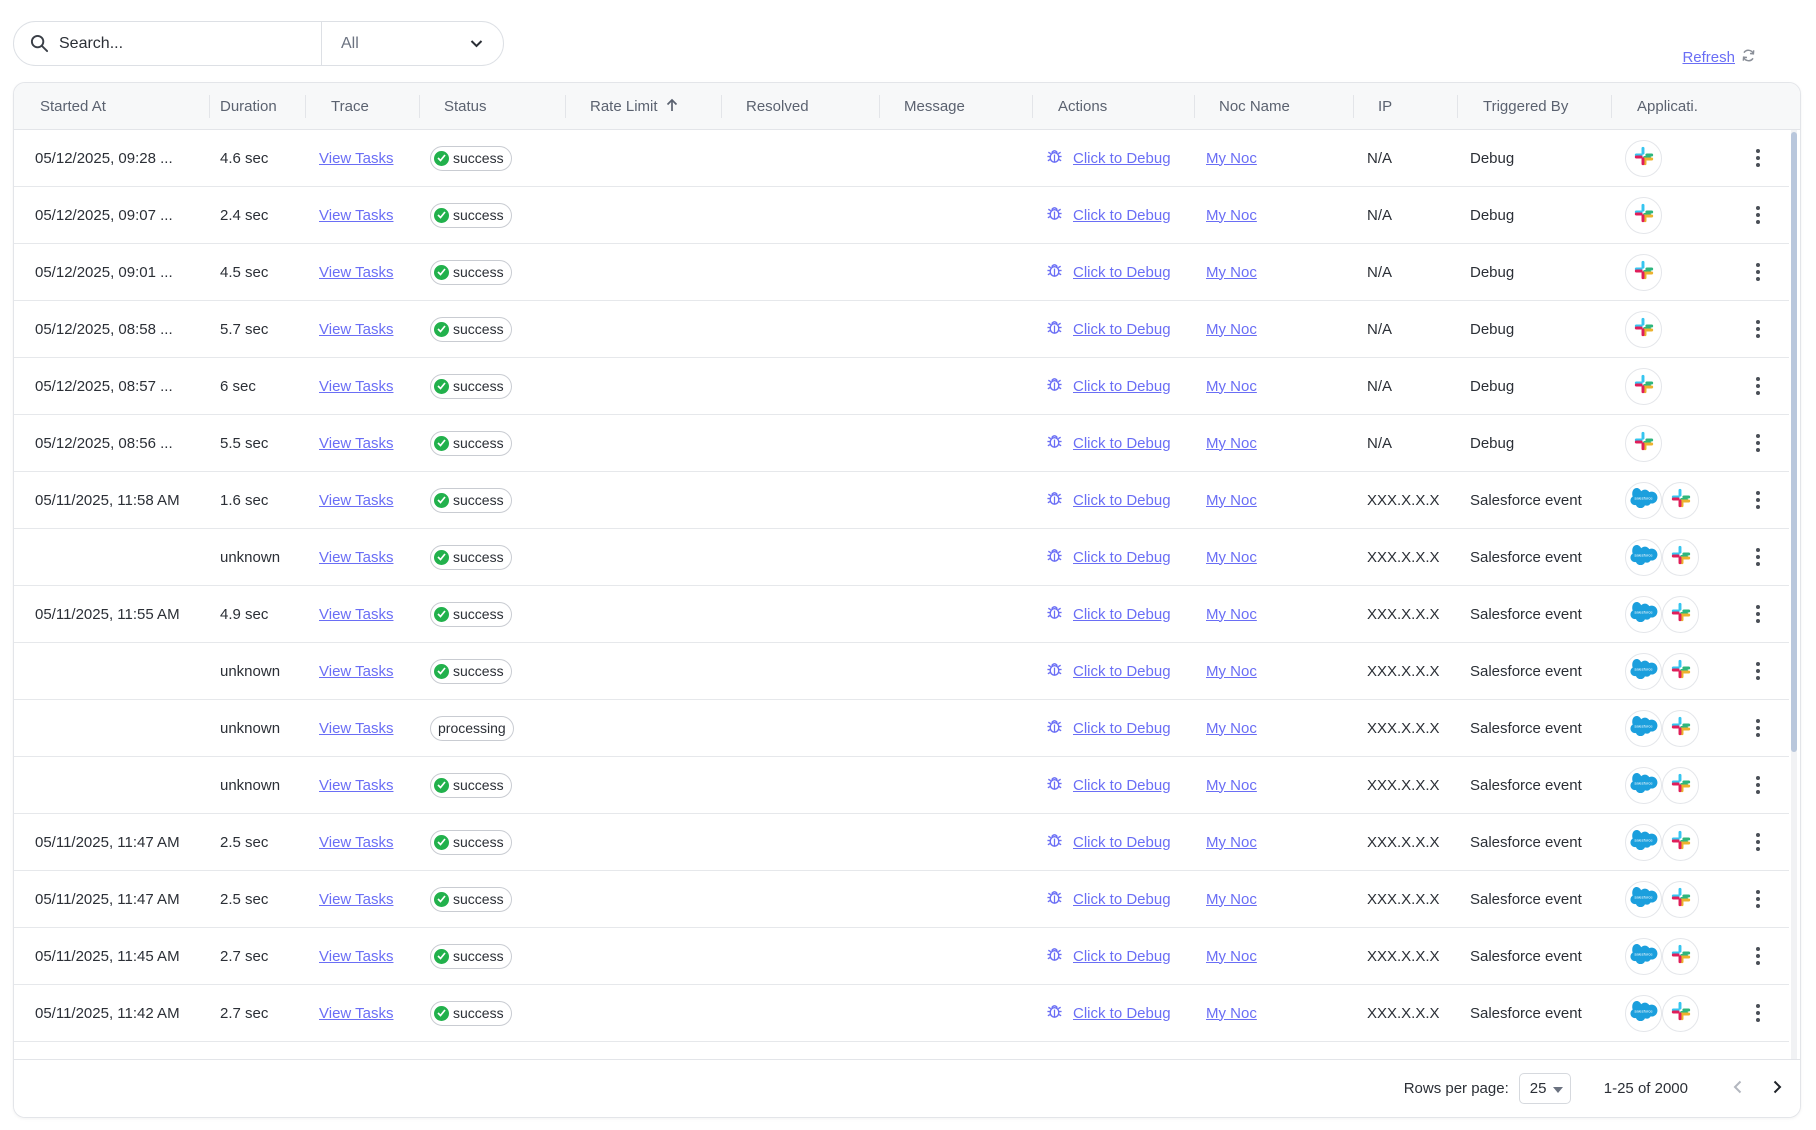 The width and height of the screenshot is (1816, 1130). What do you see at coordinates (1535, 106) in the screenshot?
I see `column-header-triggered-by: Triggered By` at bounding box center [1535, 106].